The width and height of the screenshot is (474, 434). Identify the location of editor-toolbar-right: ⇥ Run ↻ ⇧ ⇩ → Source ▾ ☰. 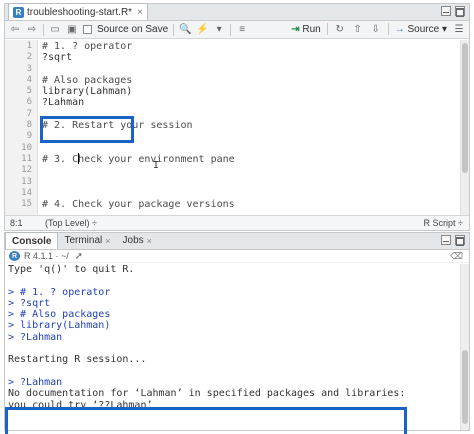
(378, 29).